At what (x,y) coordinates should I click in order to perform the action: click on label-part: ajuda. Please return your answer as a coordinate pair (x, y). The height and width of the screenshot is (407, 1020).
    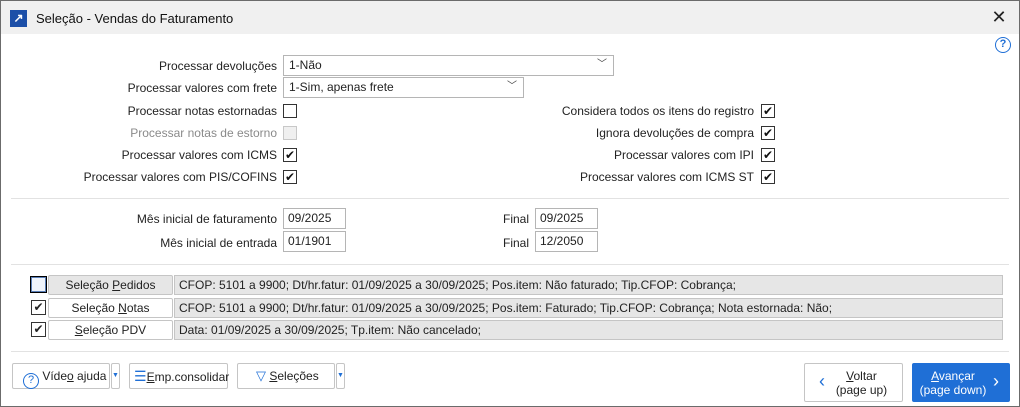
    Looking at the image, I should click on (90, 376).